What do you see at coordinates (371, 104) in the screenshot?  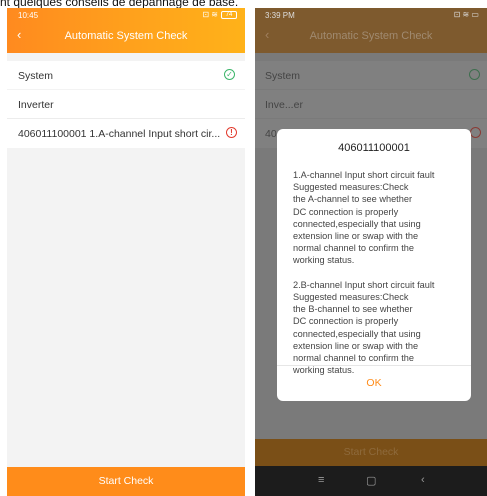 I see `check-row-inverter: Inve...er` at bounding box center [371, 104].